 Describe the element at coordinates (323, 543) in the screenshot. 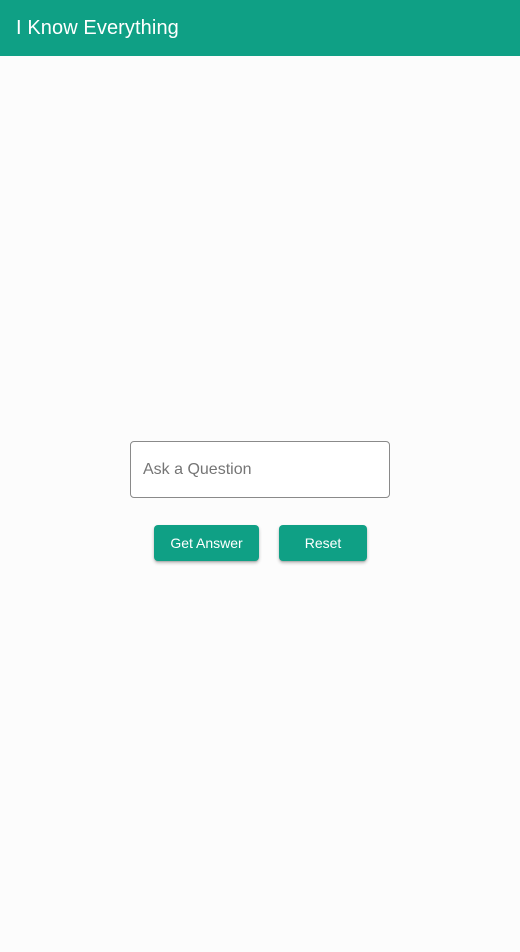

I see `reset-button: Reset` at that location.